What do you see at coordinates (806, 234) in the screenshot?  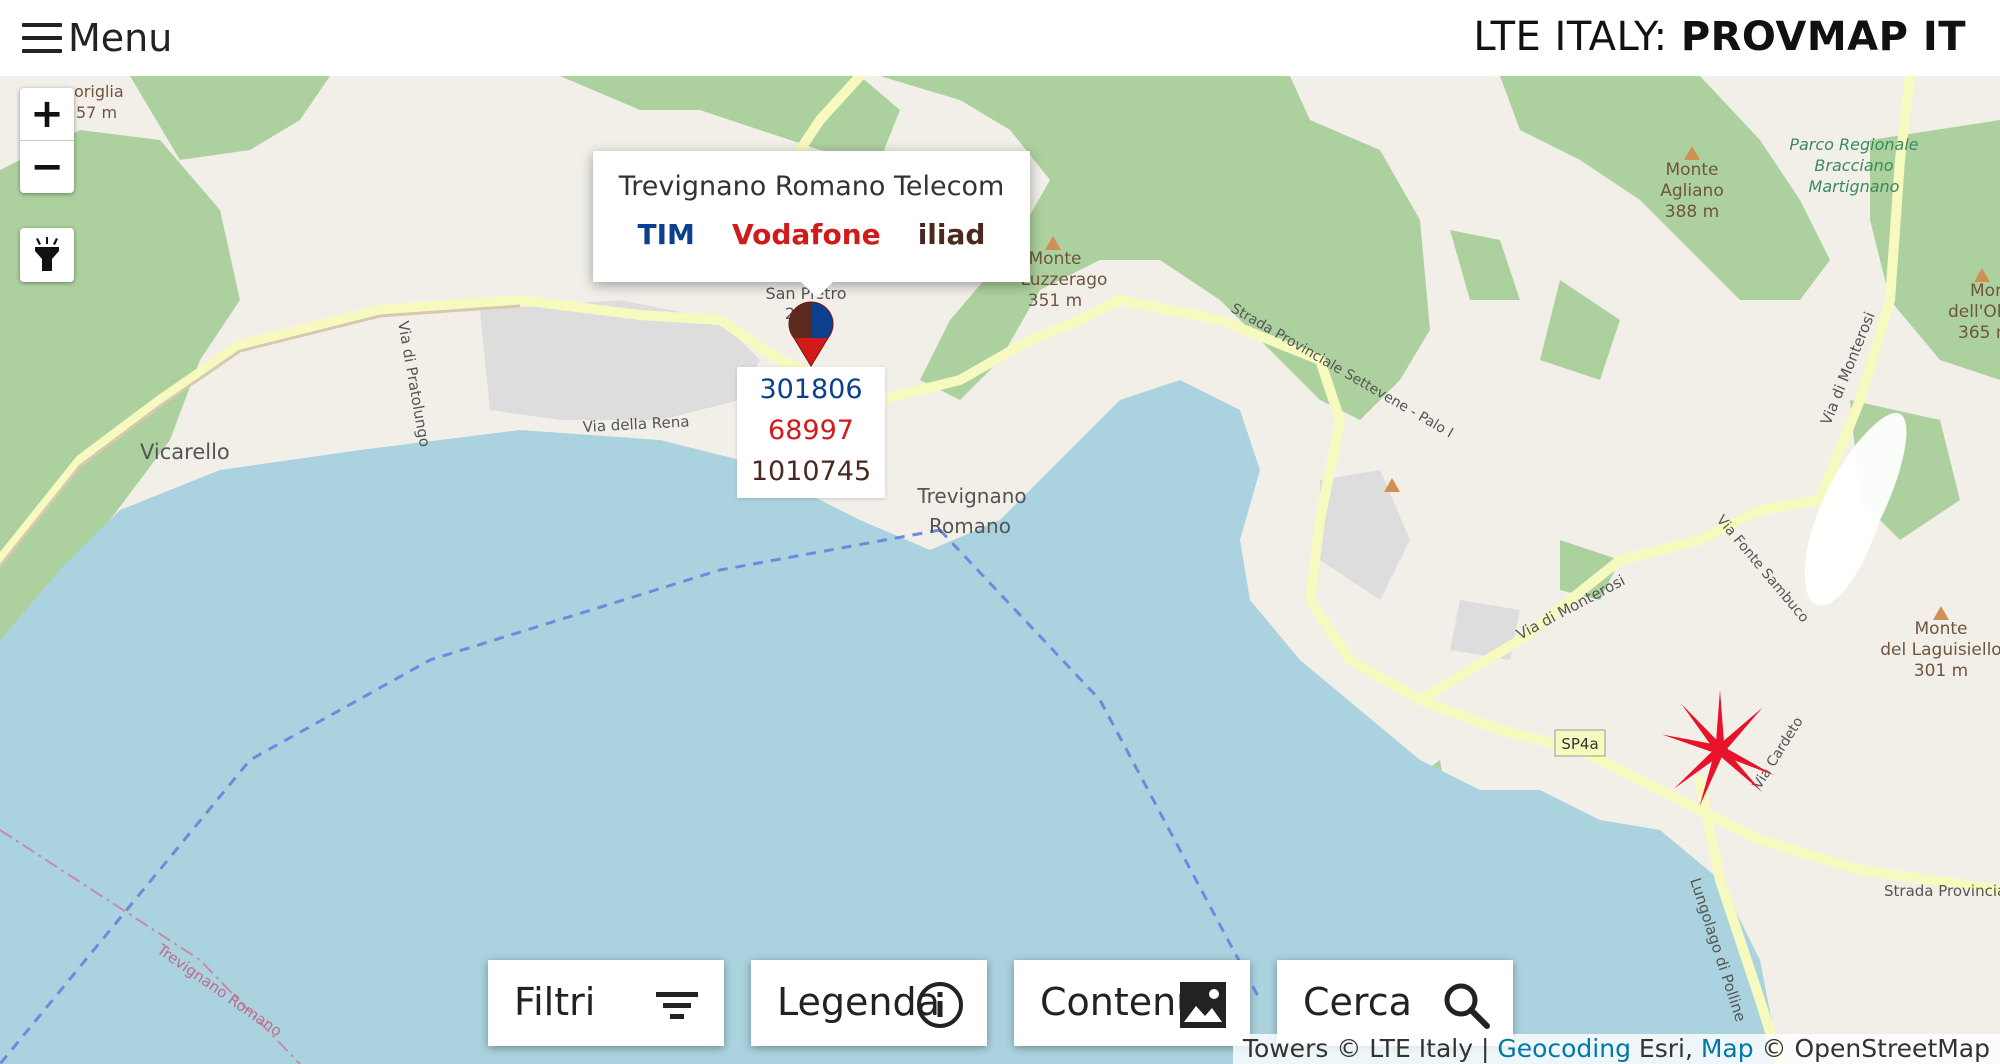 I see `operator-vodafone: Vodafone` at bounding box center [806, 234].